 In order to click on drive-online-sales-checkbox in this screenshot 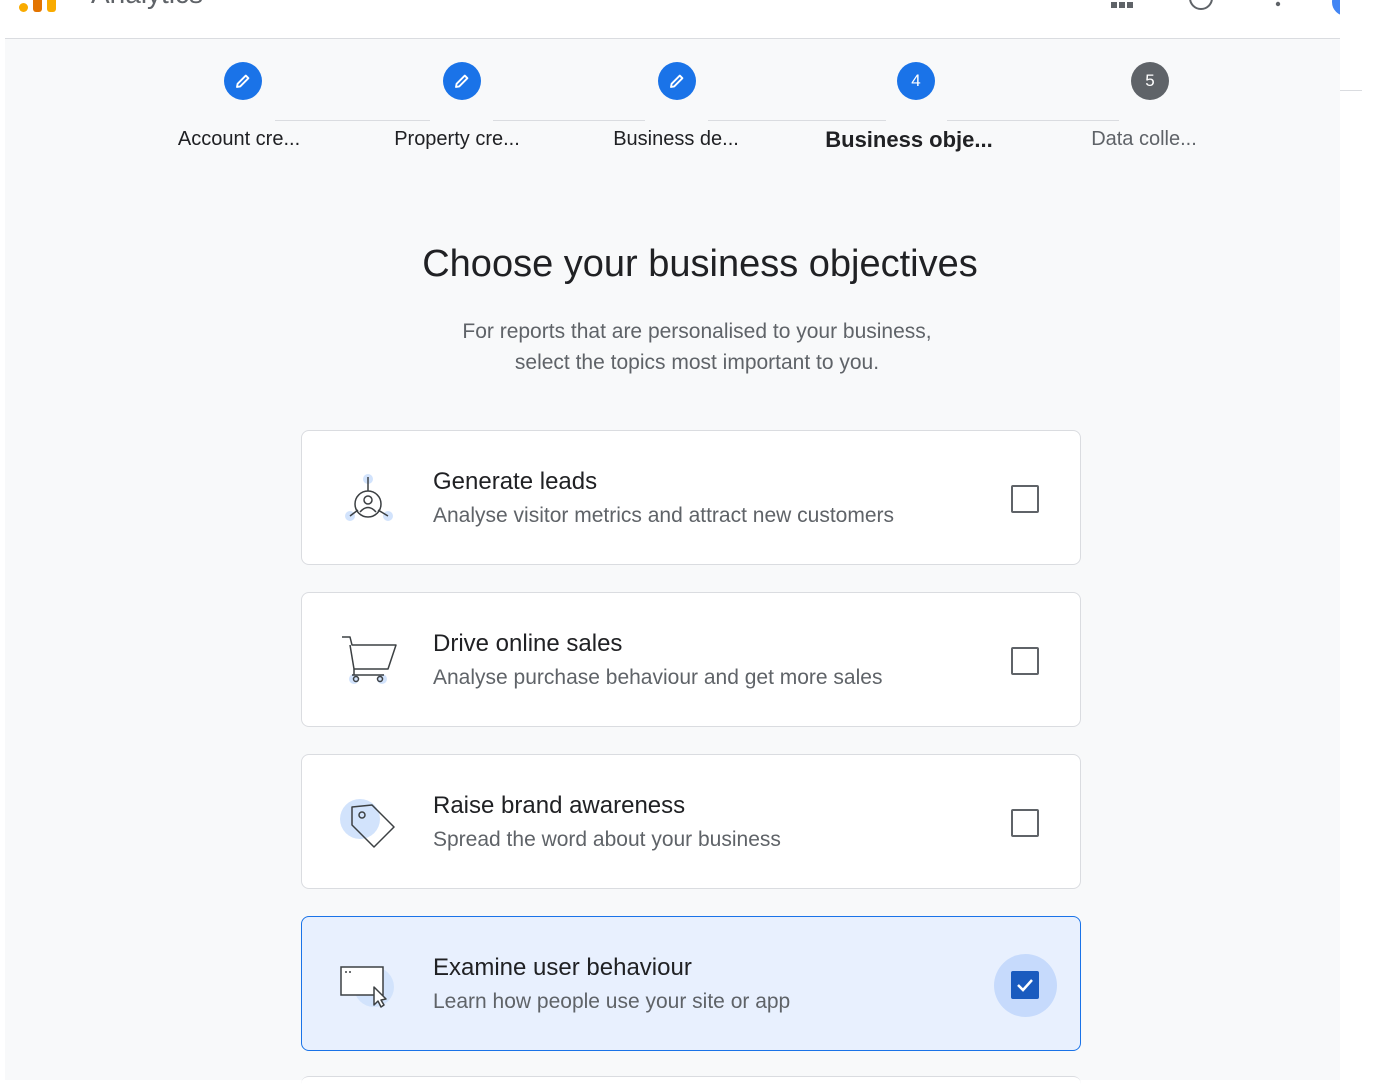, I will do `click(1025, 661)`.